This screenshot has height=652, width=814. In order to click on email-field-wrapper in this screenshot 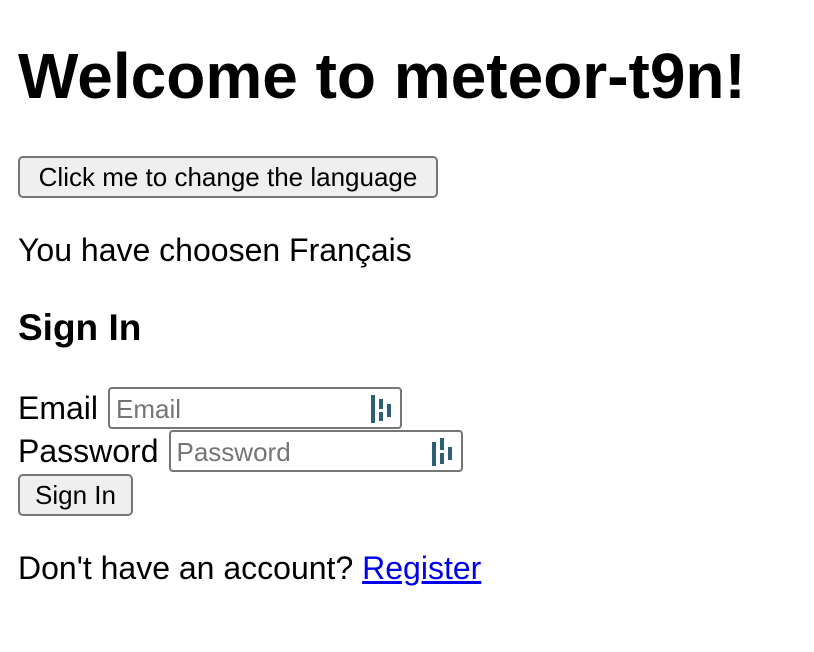, I will do `click(255, 408)`.